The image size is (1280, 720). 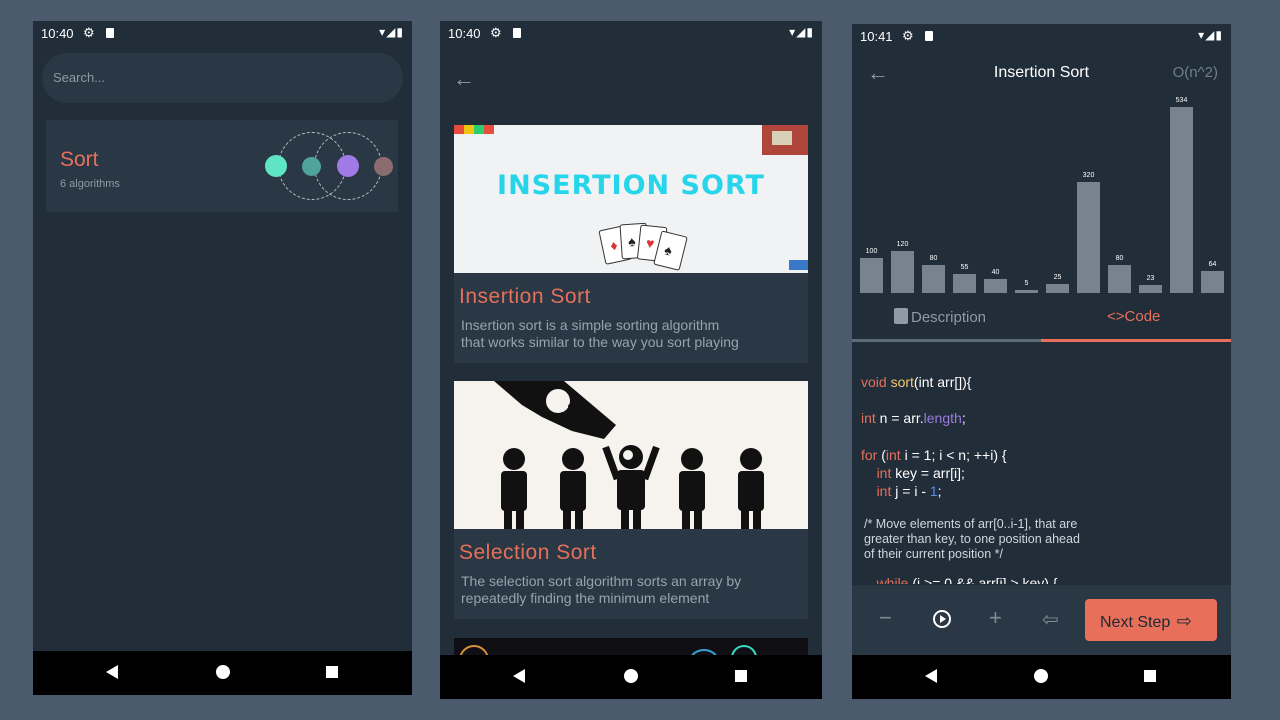 I want to click on algorithm-title: Insertion Sort, so click(x=525, y=296).